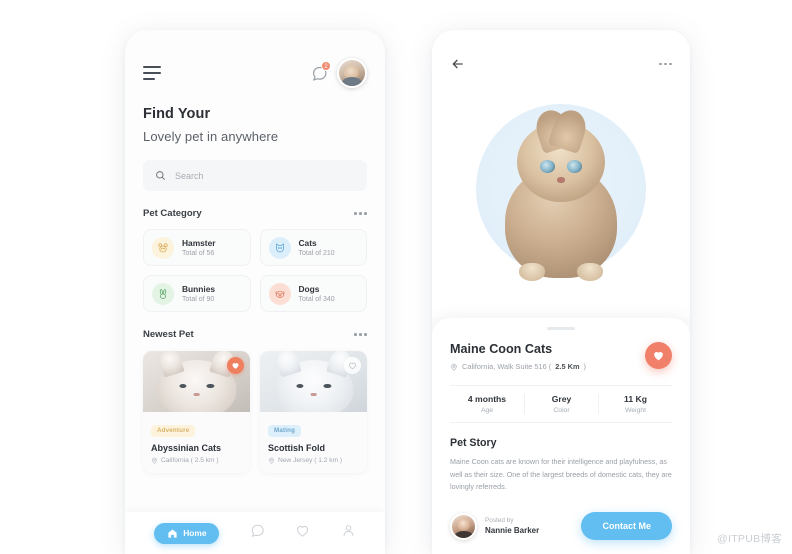  Describe the element at coordinates (302, 533) in the screenshot. I see `nav-item-favorites` at that location.